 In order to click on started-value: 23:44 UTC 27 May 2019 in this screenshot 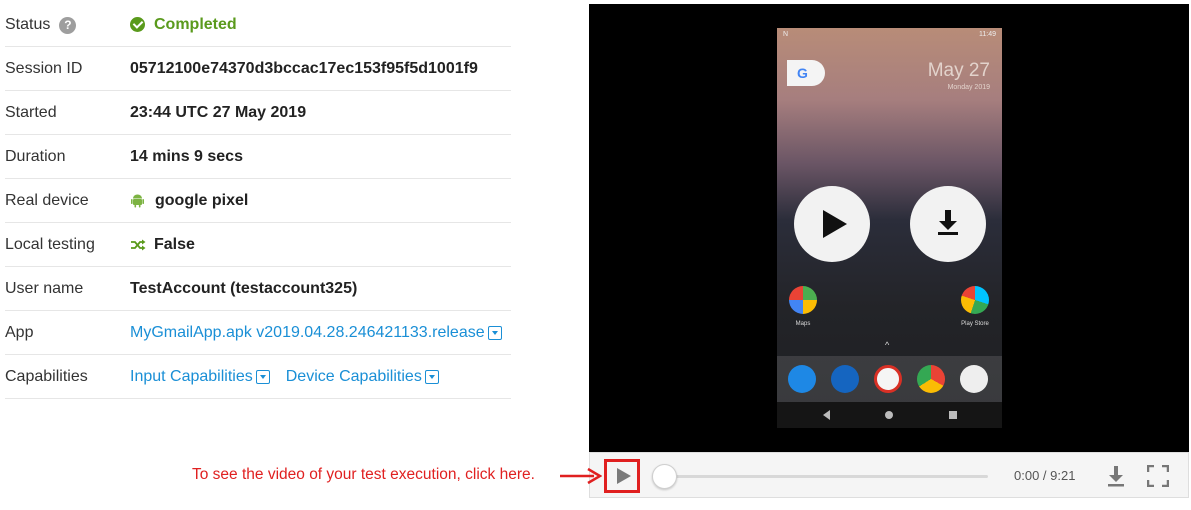, I will do `click(218, 112)`.